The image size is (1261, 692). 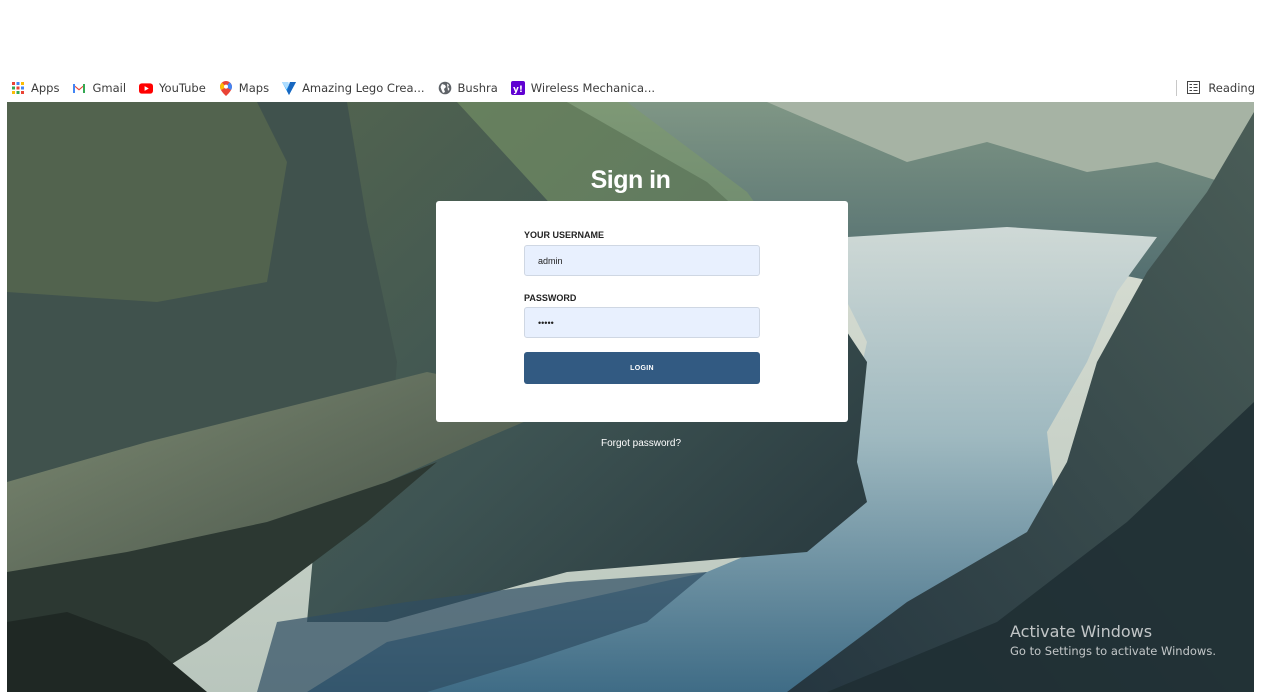 I want to click on divider, so click(x=1177, y=88).